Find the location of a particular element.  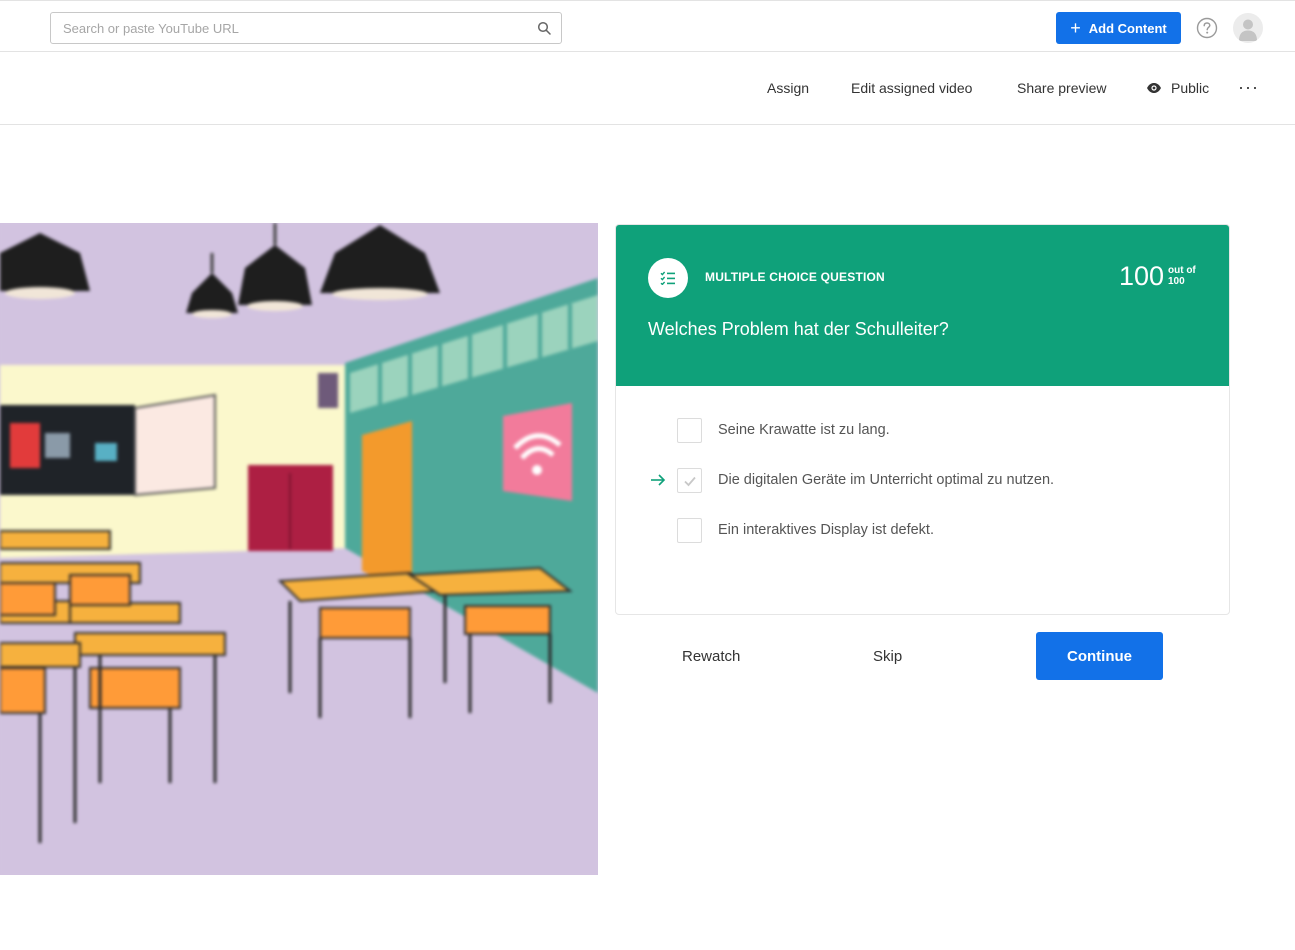

add-content-label: Add Content is located at coordinates (1127, 28).